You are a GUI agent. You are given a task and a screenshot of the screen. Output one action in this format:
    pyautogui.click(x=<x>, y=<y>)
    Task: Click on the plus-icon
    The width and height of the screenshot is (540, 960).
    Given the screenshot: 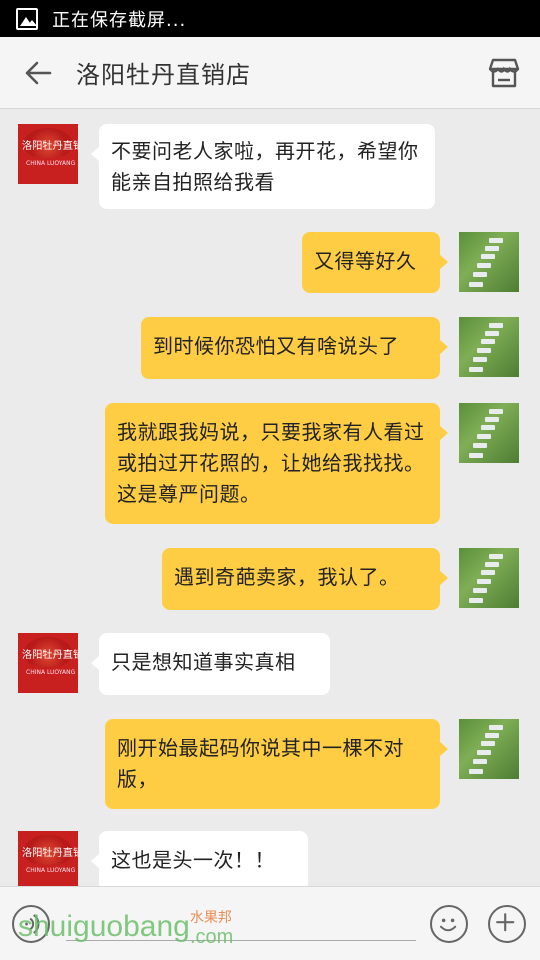 What is the action you would take?
    pyautogui.click(x=507, y=924)
    